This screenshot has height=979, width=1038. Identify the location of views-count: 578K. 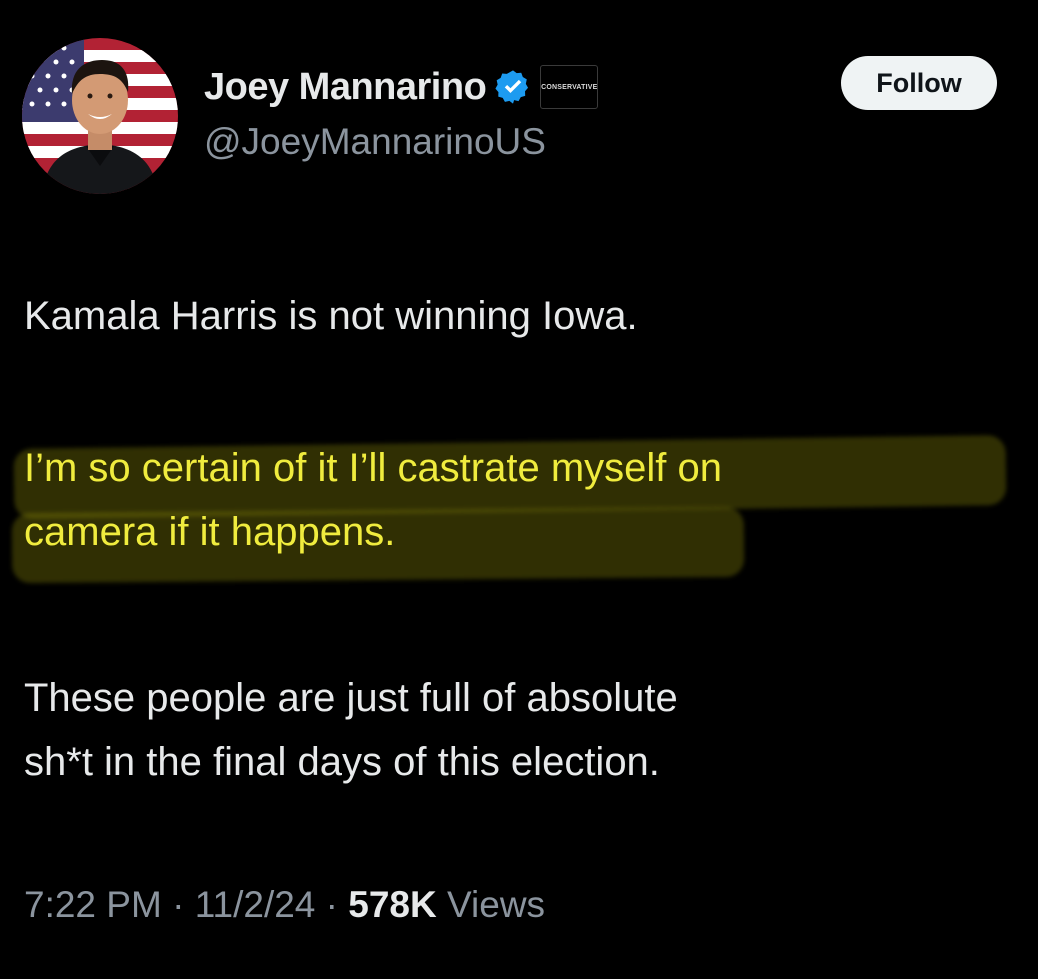
(392, 904).